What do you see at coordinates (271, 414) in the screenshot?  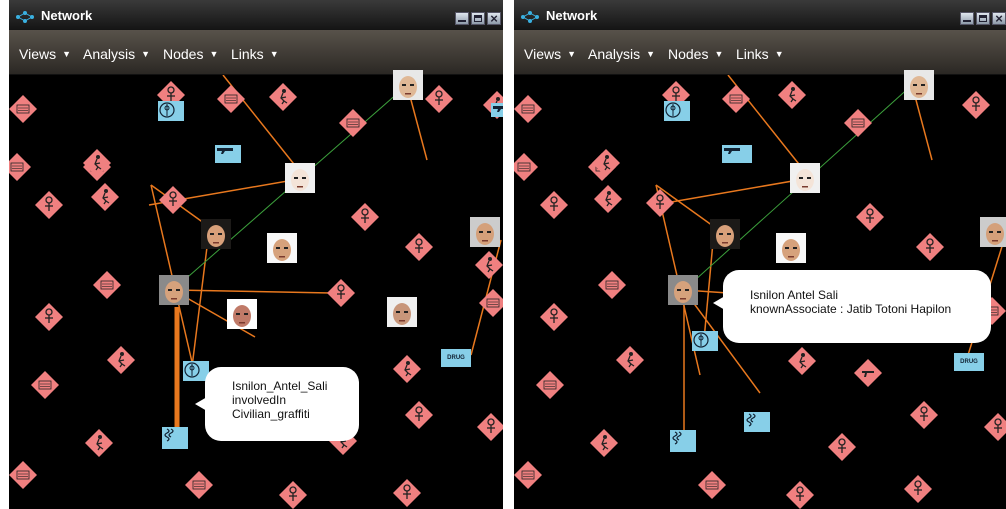 I see `tooltip-object: Civilian_graffiti` at bounding box center [271, 414].